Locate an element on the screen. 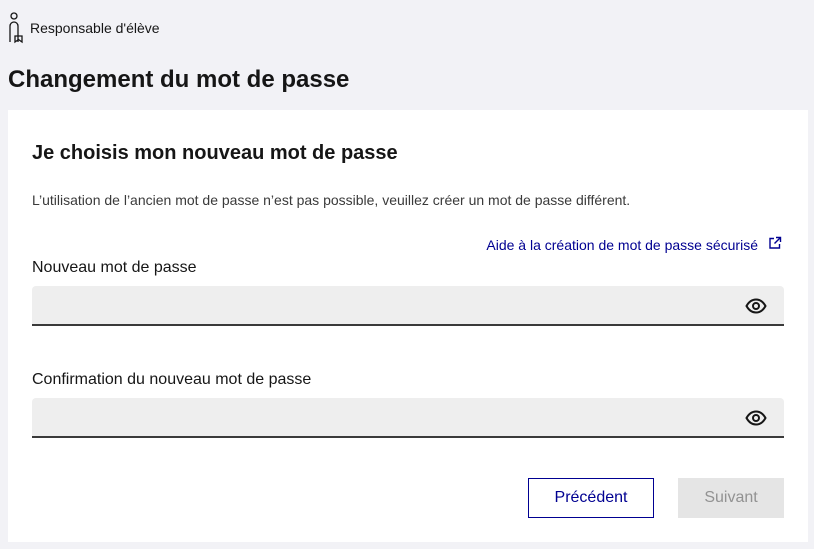 This screenshot has height=549, width=814. role-indicator: Responsable d'élève is located at coordinates (84, 28).